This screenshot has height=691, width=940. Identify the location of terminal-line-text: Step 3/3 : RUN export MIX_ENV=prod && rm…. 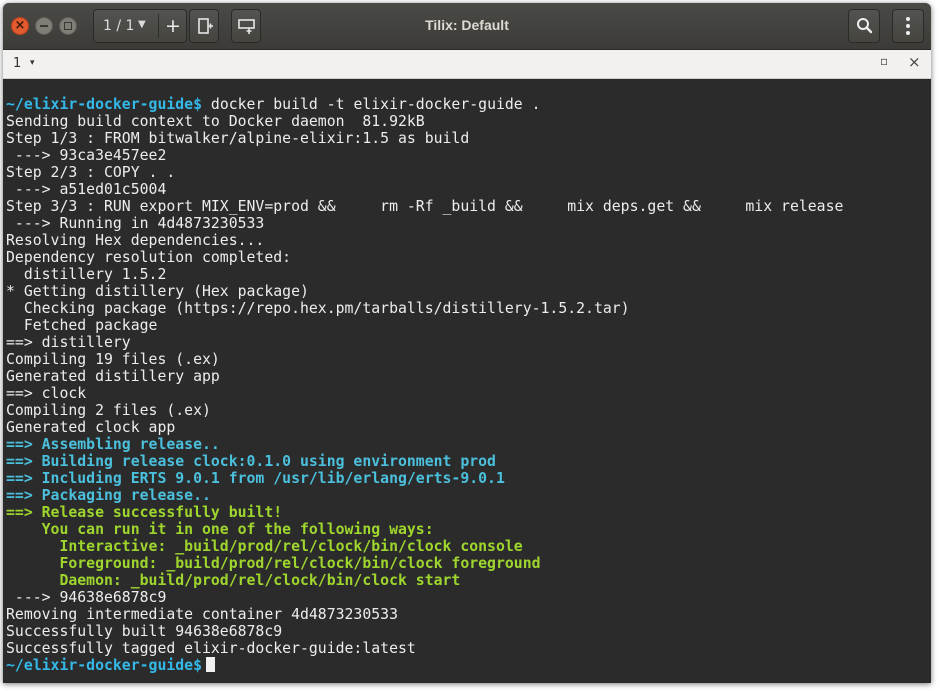
(425, 206).